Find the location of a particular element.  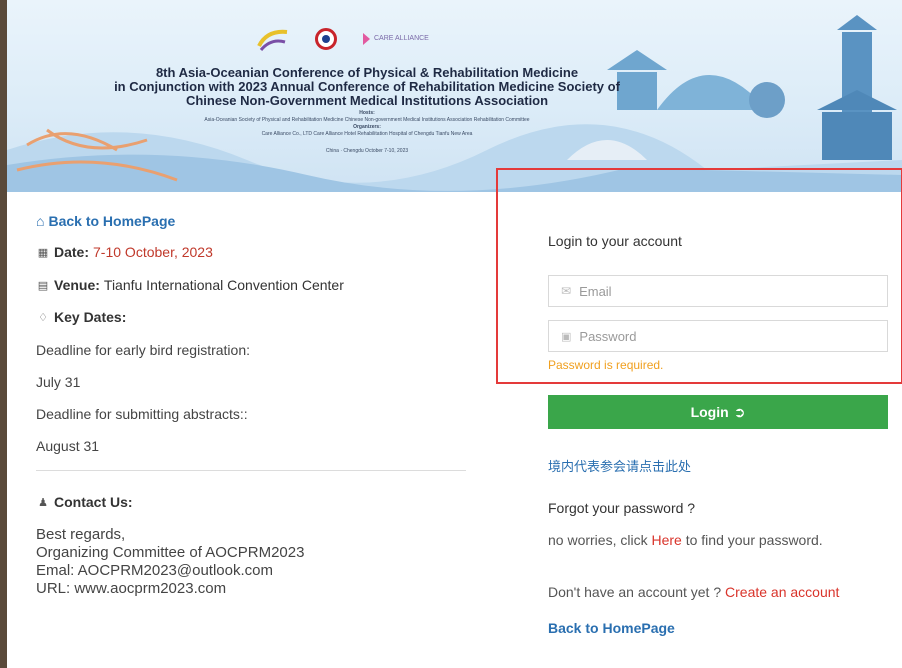

create-account-link: Create an account is located at coordinates (782, 592).